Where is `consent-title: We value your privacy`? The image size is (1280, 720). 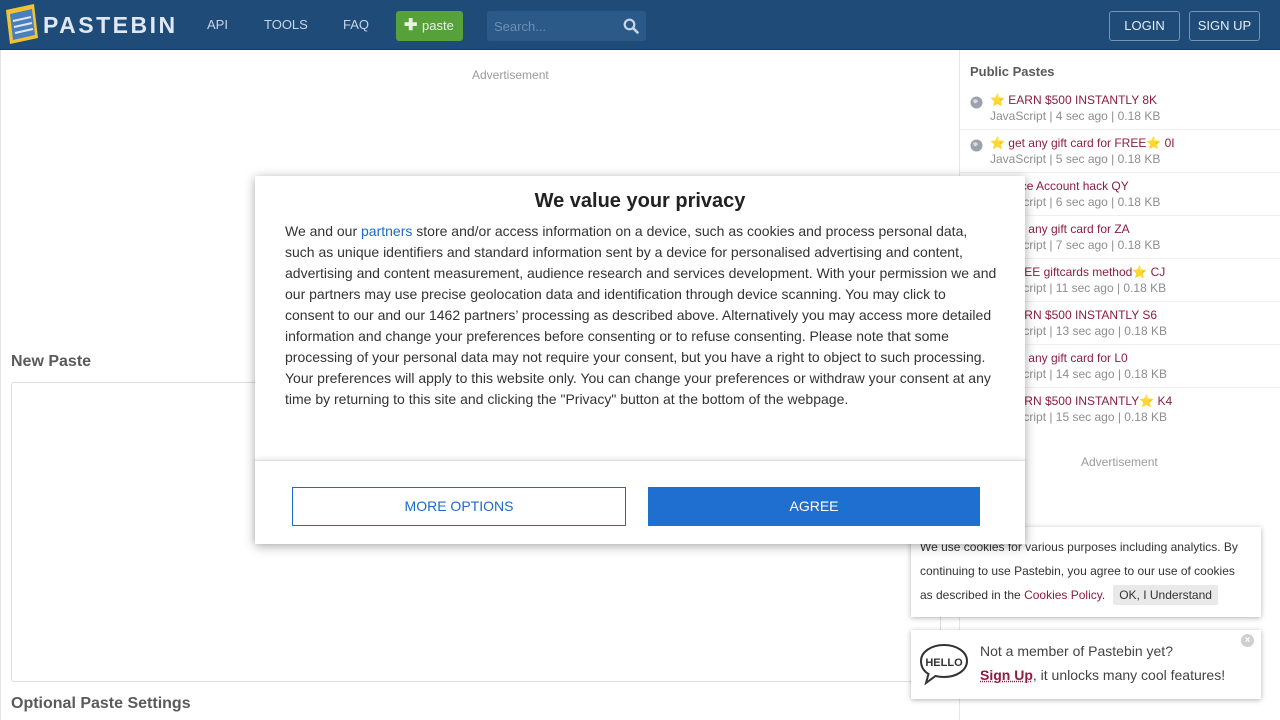 consent-title: We value your privacy is located at coordinates (640, 201).